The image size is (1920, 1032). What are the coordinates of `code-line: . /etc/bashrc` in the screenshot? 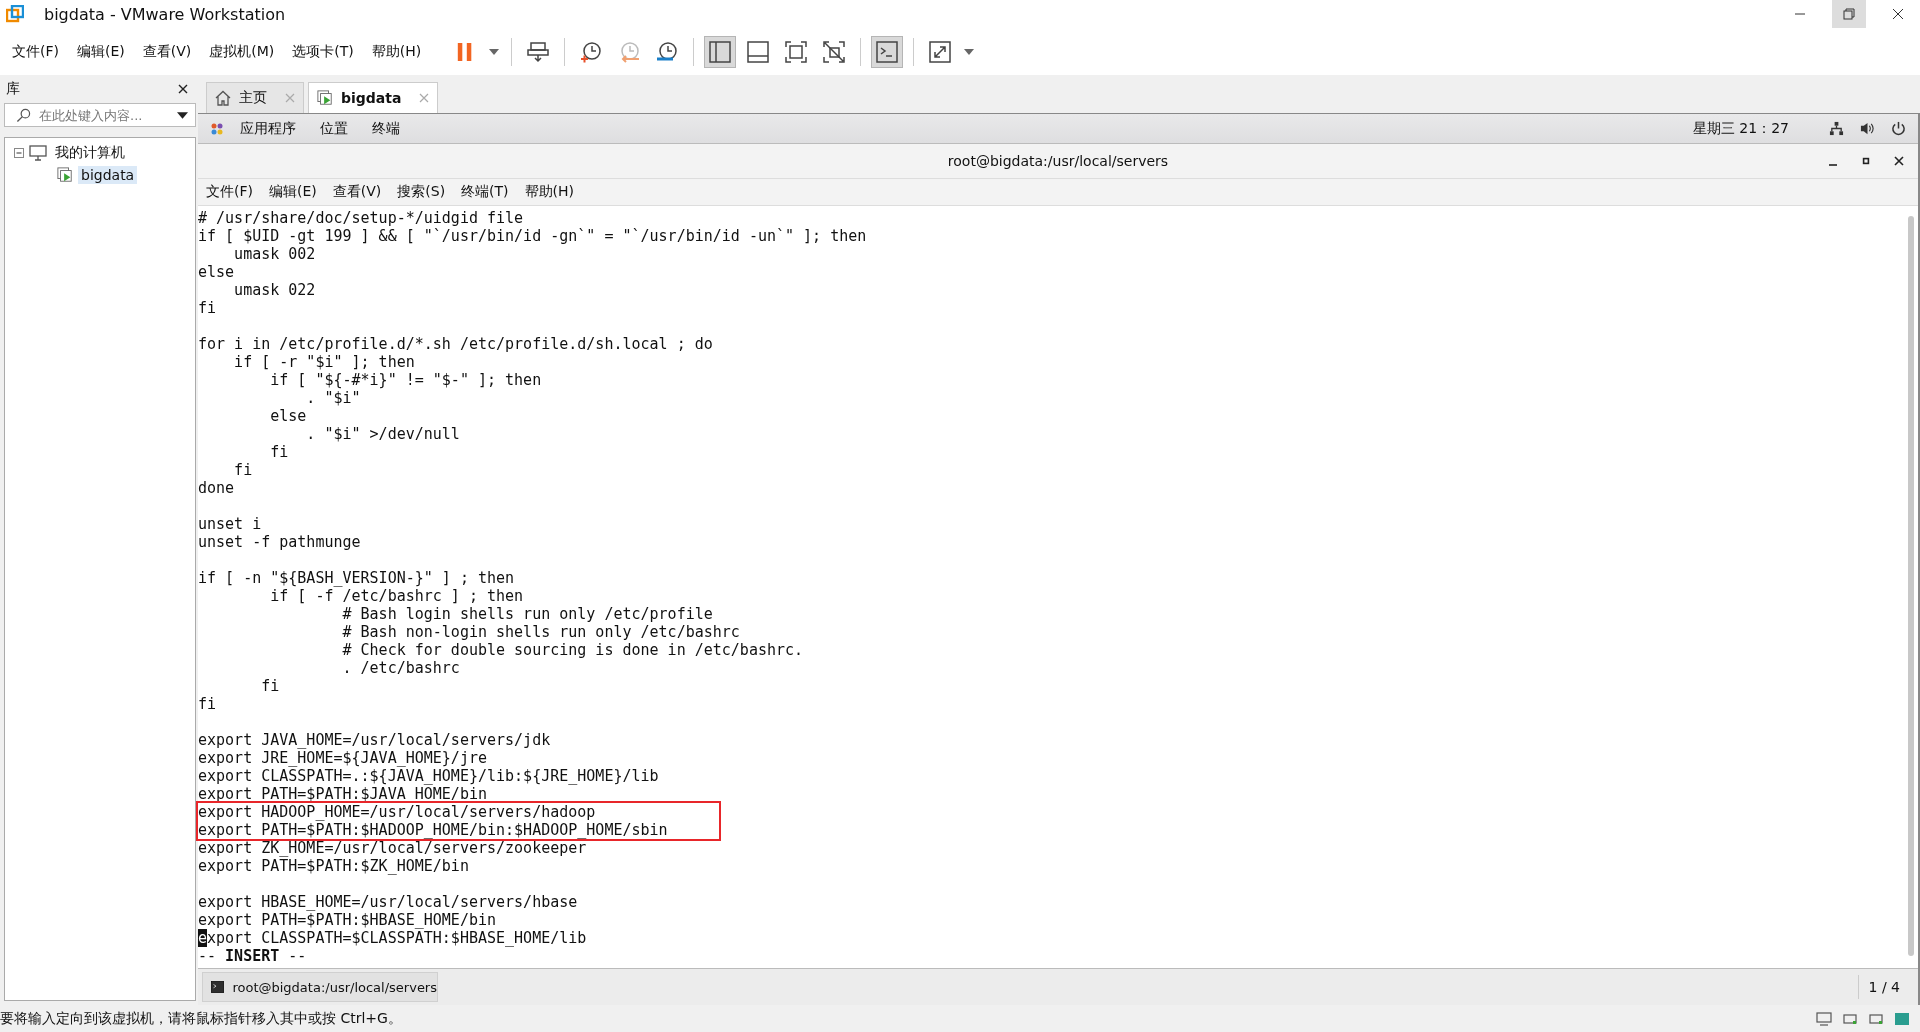 It's located at (401, 668).